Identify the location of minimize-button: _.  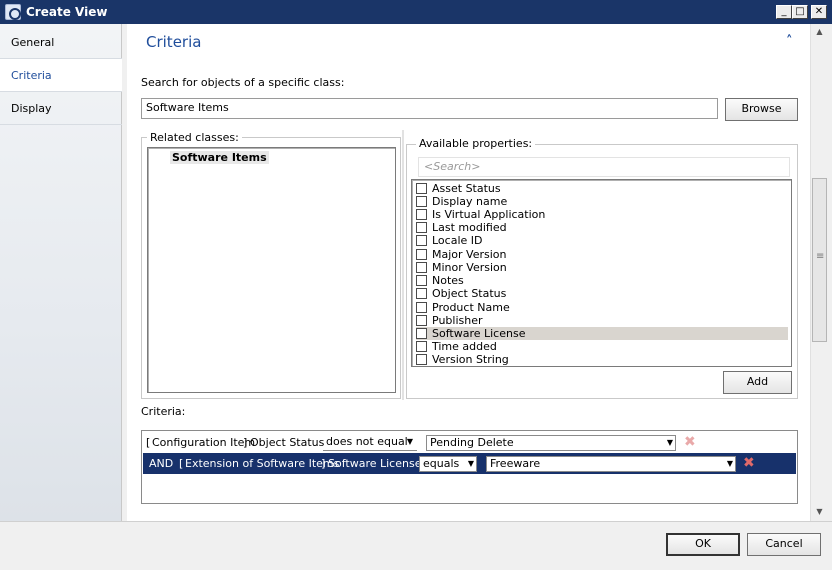
(784, 12).